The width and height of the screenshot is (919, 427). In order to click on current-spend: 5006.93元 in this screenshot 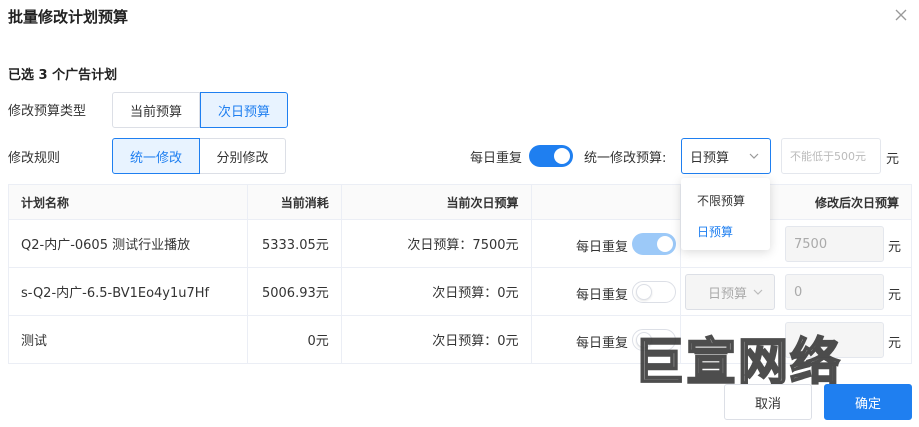, I will do `click(294, 291)`.